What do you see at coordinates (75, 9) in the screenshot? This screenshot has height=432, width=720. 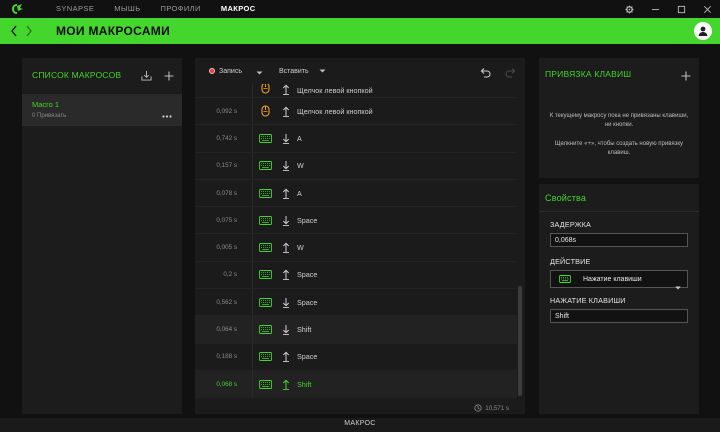 I see `tab-synapse: SYNAPSE` at bounding box center [75, 9].